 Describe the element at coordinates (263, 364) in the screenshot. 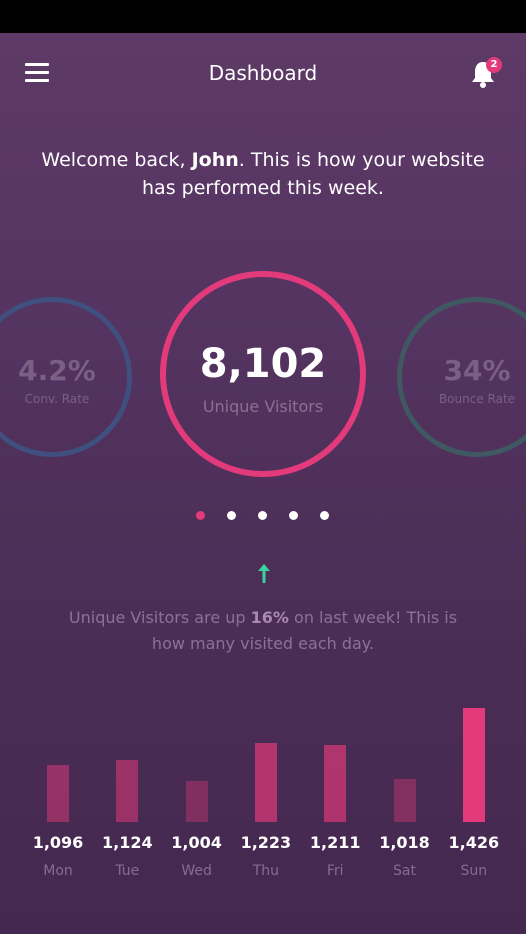

I see `unique-visitors-value: 8,102` at that location.